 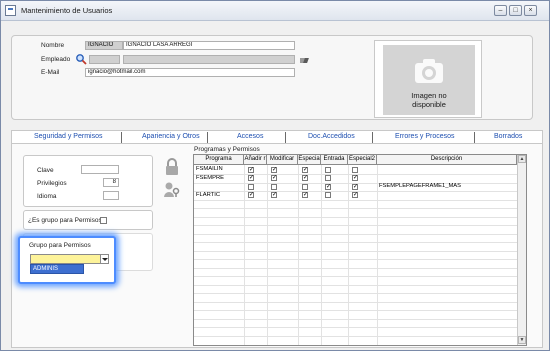 I want to click on search-icon, so click(x=81, y=59).